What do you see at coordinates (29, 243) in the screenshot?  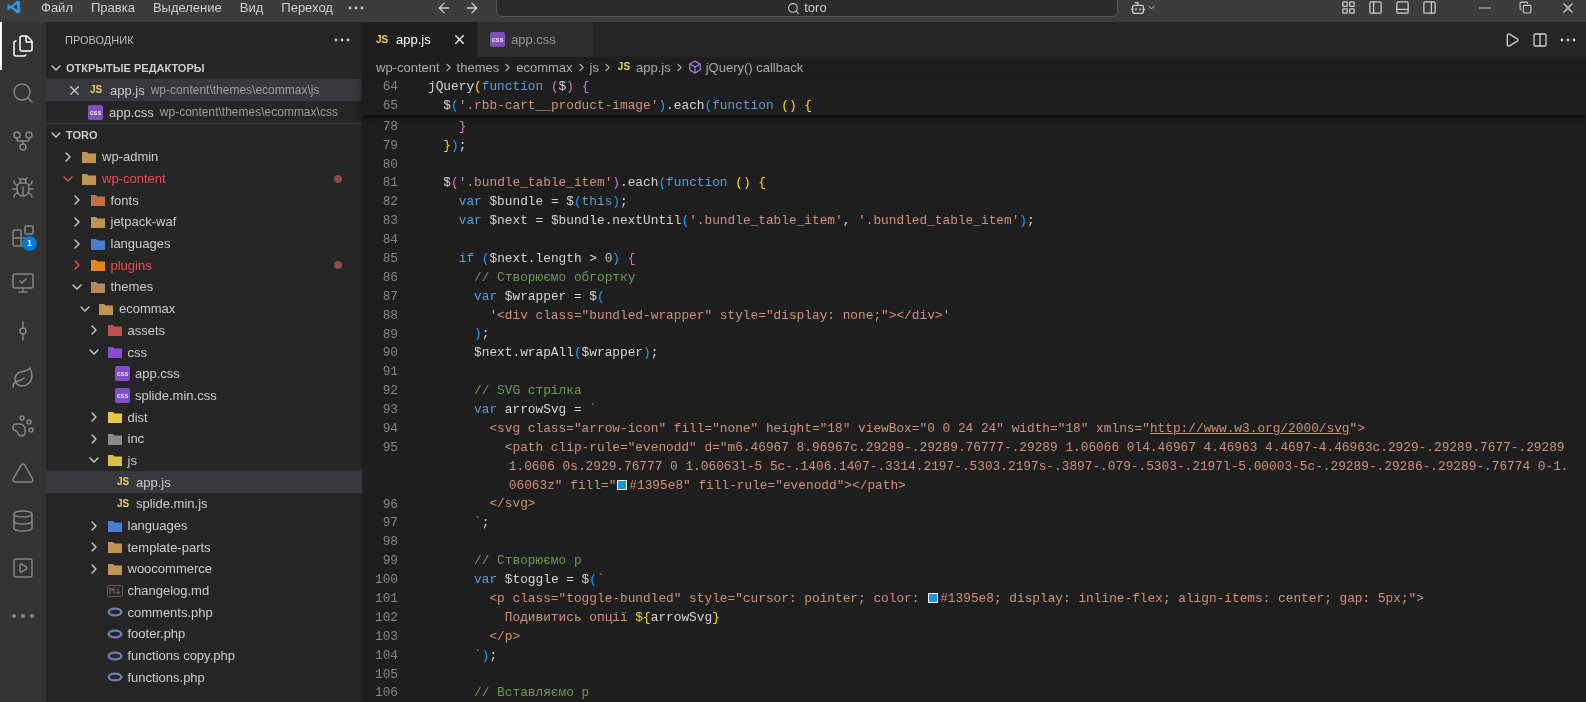 I see `notification-badge: 1` at bounding box center [29, 243].